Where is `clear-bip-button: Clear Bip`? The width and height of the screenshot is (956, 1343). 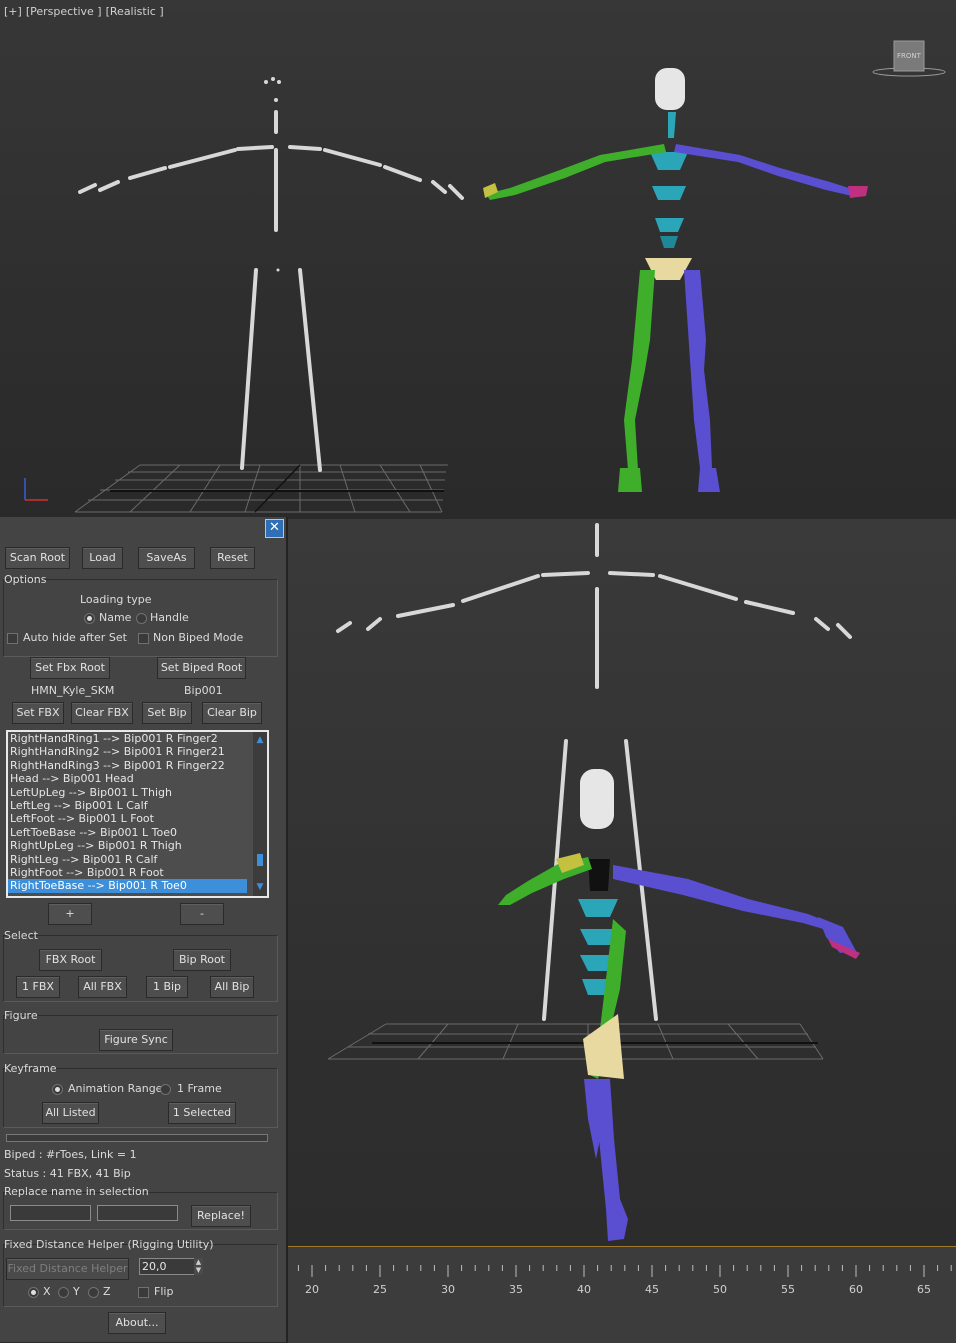 clear-bip-button: Clear Bip is located at coordinates (232, 713).